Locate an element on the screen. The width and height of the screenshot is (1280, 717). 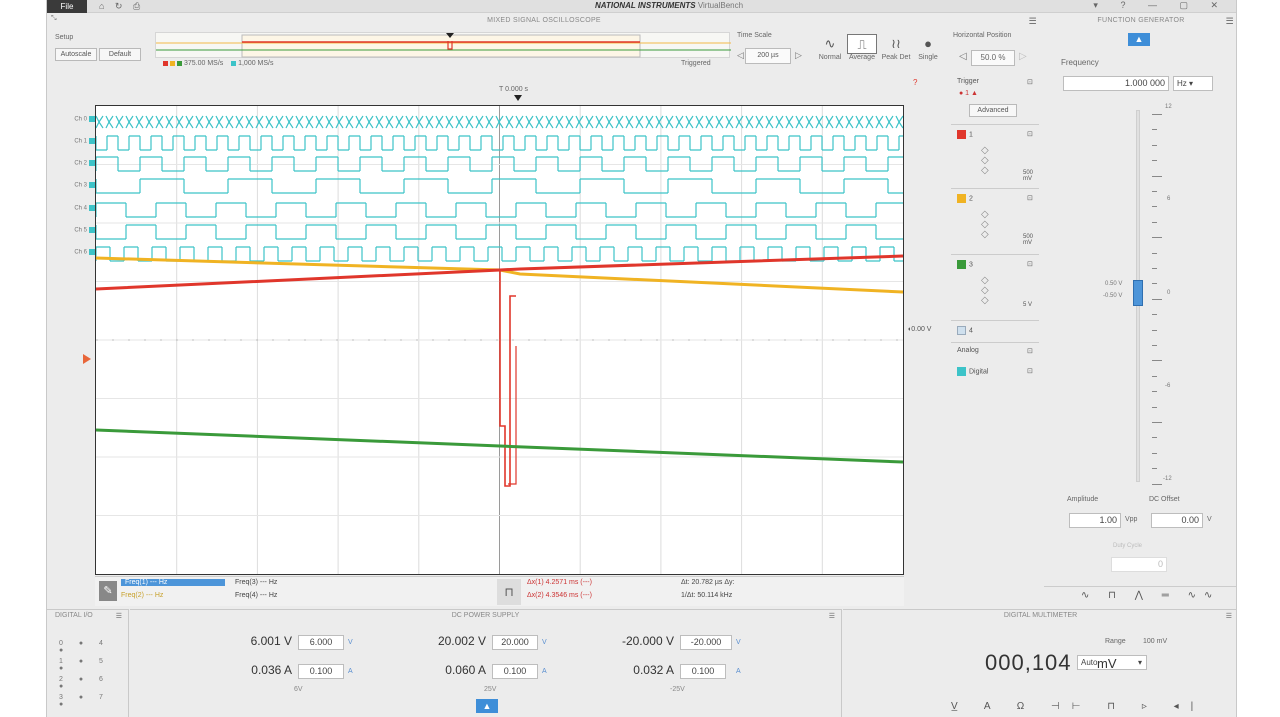
dmm-function-buttons: V̲ A Ω ⊣⊢ ⊓ ▹ ◂| is located at coordinates (1078, 706).